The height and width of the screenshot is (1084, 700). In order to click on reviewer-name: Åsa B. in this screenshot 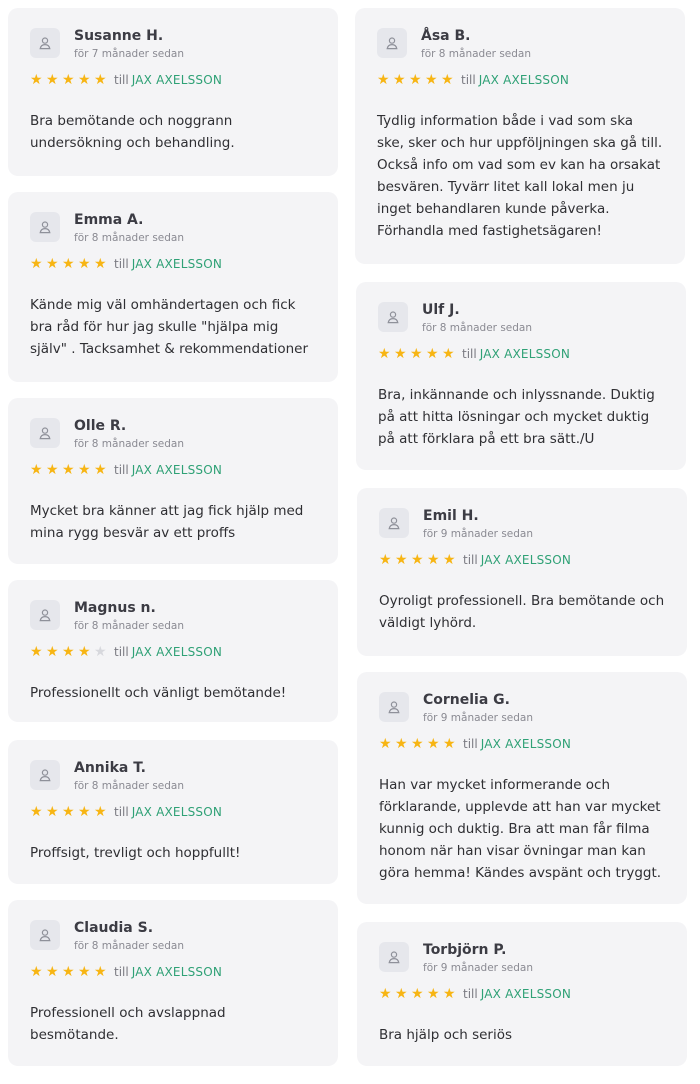, I will do `click(446, 36)`.